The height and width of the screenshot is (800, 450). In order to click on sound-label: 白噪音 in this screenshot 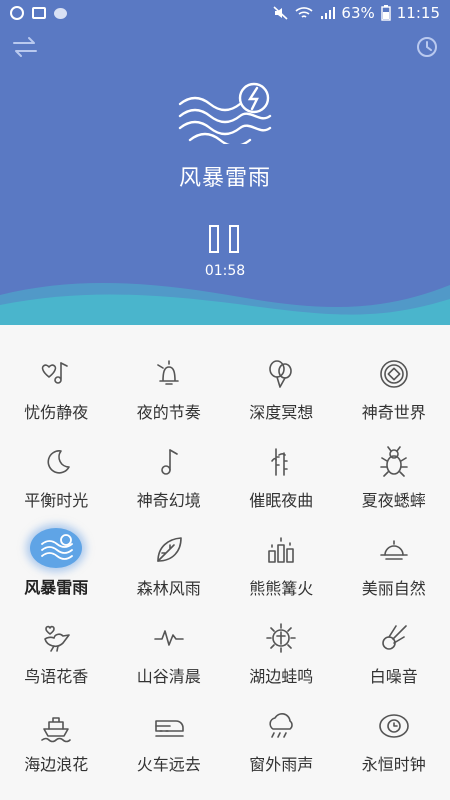, I will do `click(393, 676)`.